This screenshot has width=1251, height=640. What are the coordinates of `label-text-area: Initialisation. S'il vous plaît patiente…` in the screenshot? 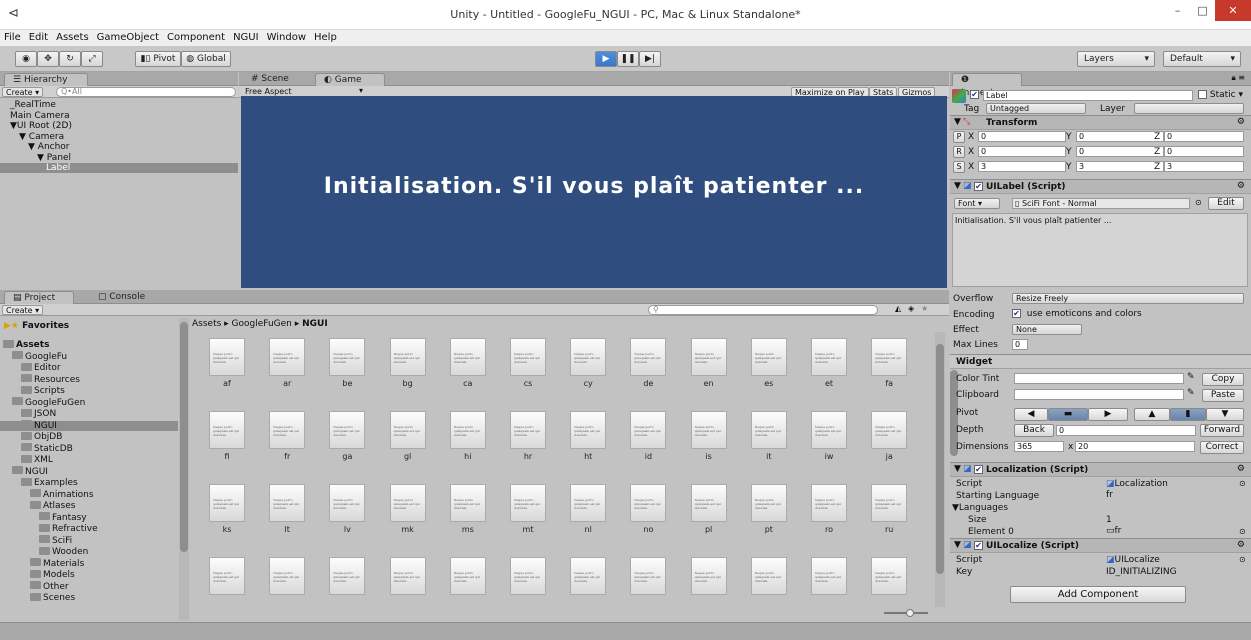 It's located at (1100, 250).